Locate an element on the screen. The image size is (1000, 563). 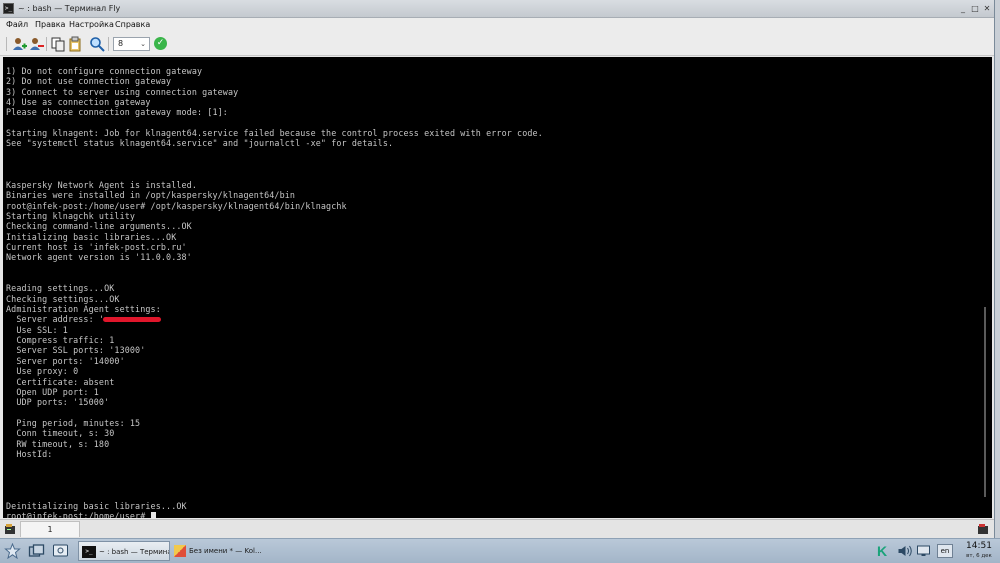
close-icon: ✕ is located at coordinates (987, 8).